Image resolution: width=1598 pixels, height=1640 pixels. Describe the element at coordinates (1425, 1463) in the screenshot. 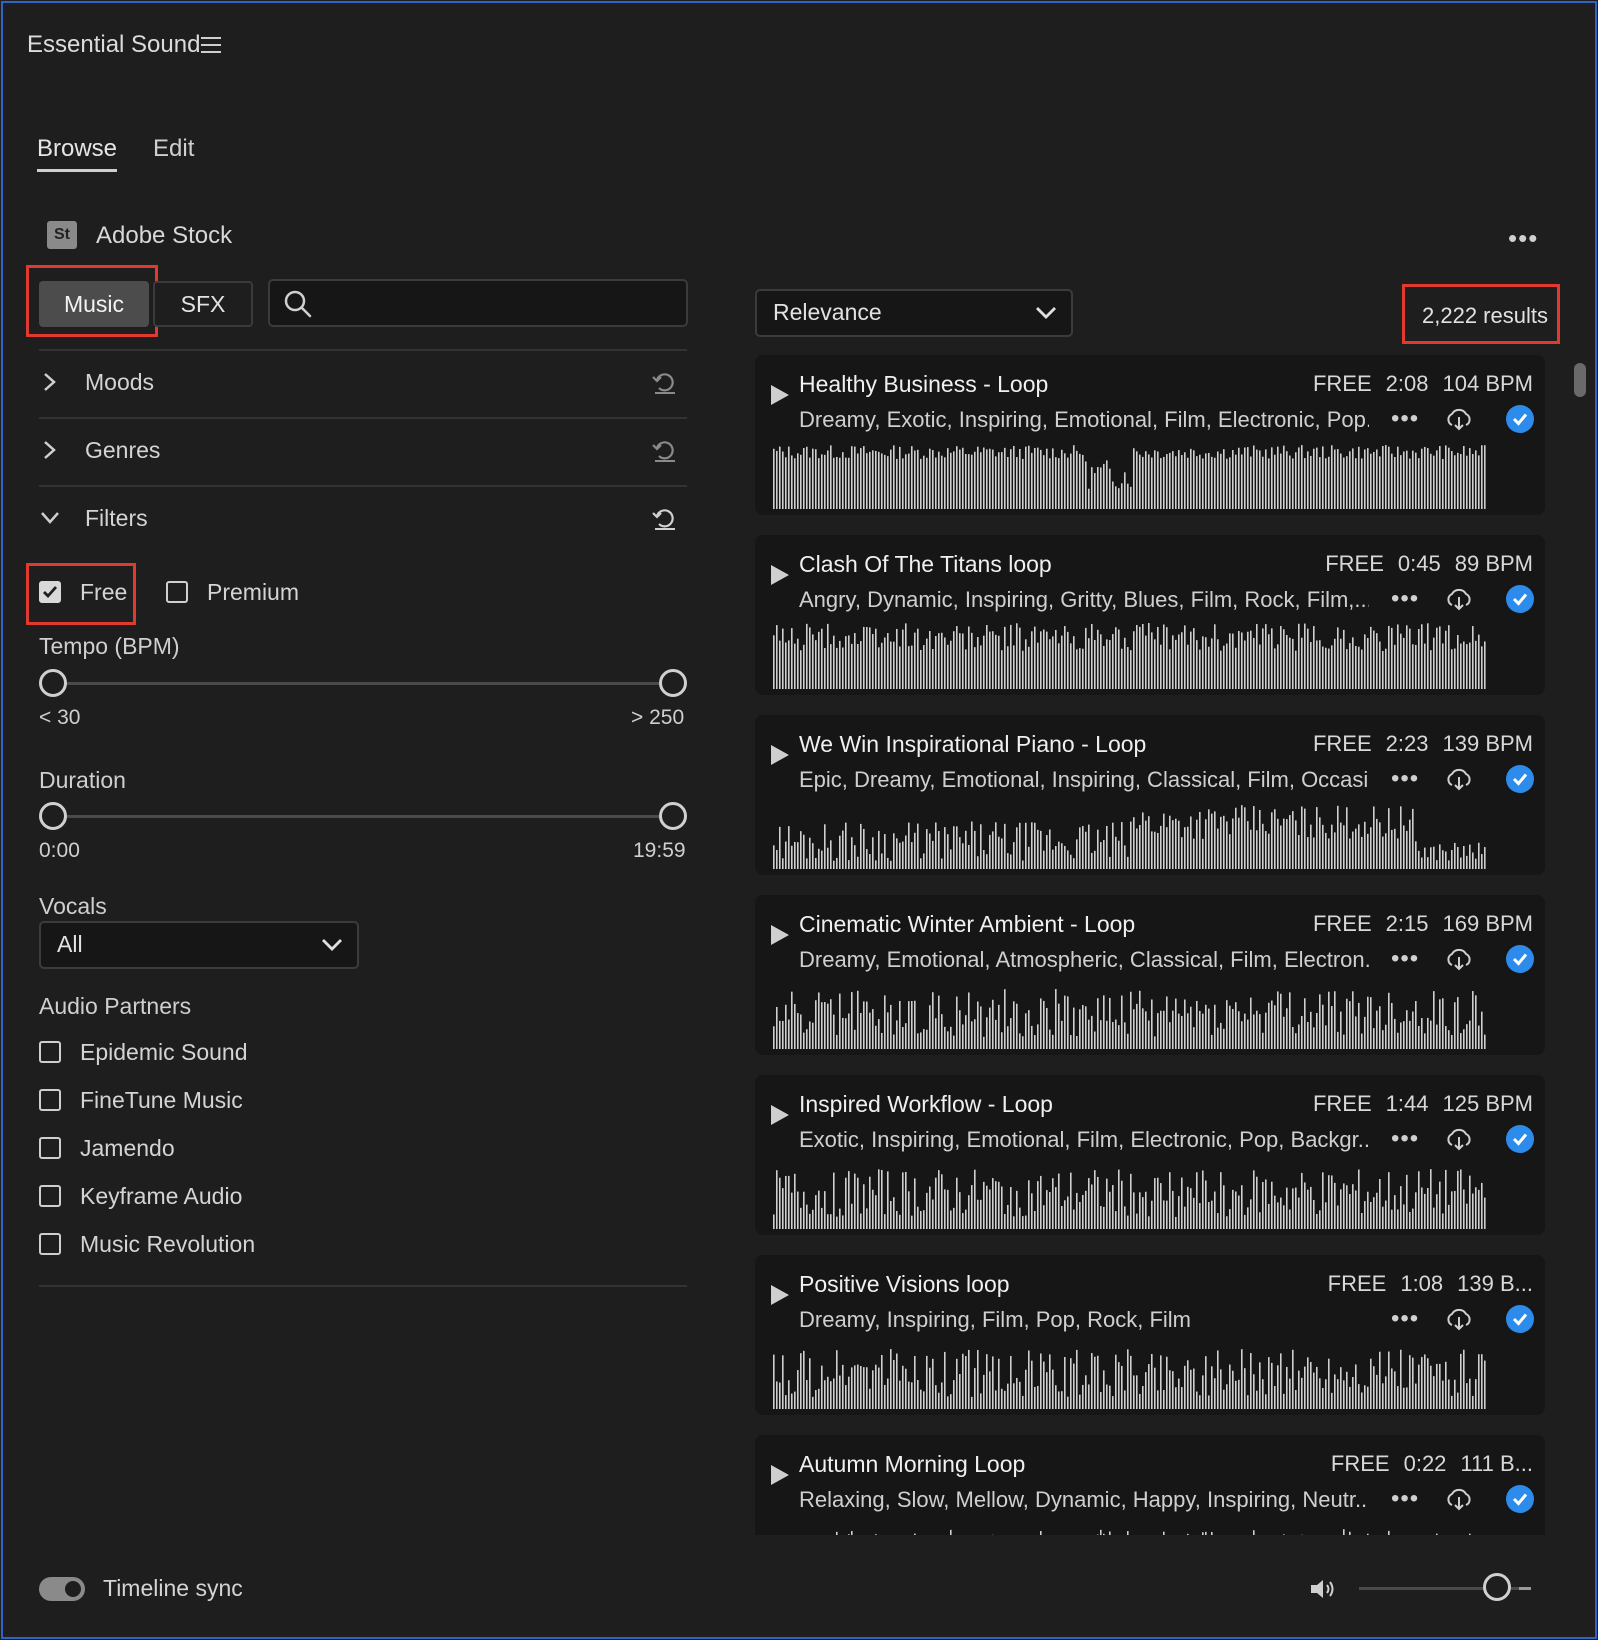

I see `track-duration: 0:22` at that location.